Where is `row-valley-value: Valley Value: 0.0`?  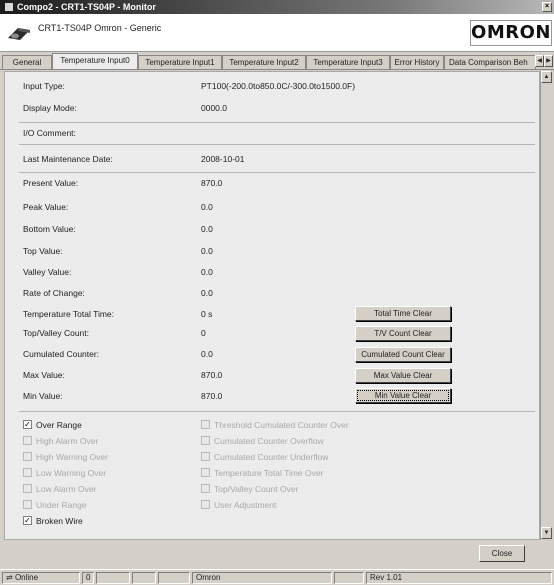
row-valley-value: Valley Value: 0.0 is located at coordinates (272, 272).